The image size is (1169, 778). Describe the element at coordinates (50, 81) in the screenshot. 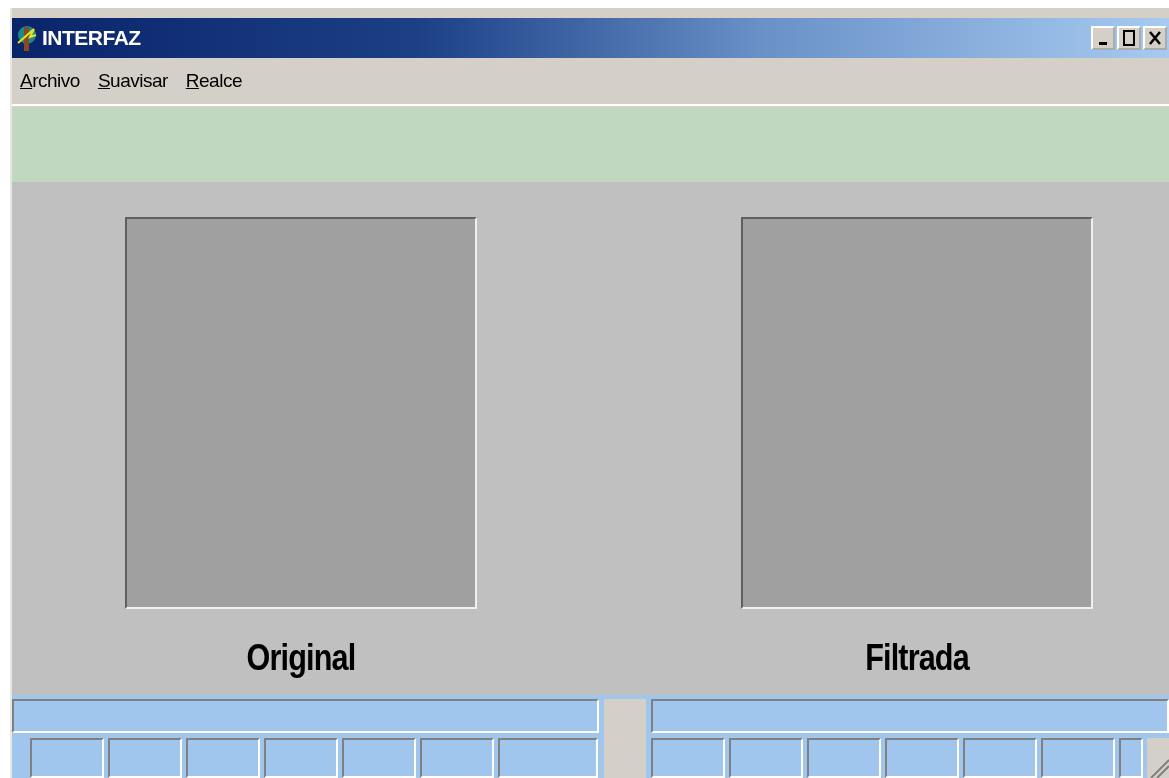

I see `menu-item: Archivo` at that location.